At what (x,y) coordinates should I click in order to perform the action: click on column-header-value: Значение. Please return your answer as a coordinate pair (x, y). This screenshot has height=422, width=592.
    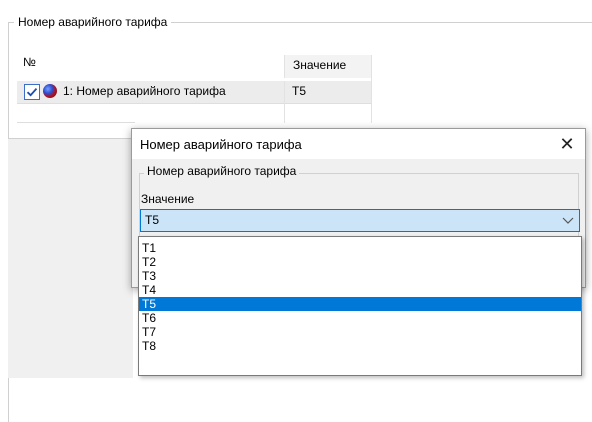
    Looking at the image, I should click on (327, 66).